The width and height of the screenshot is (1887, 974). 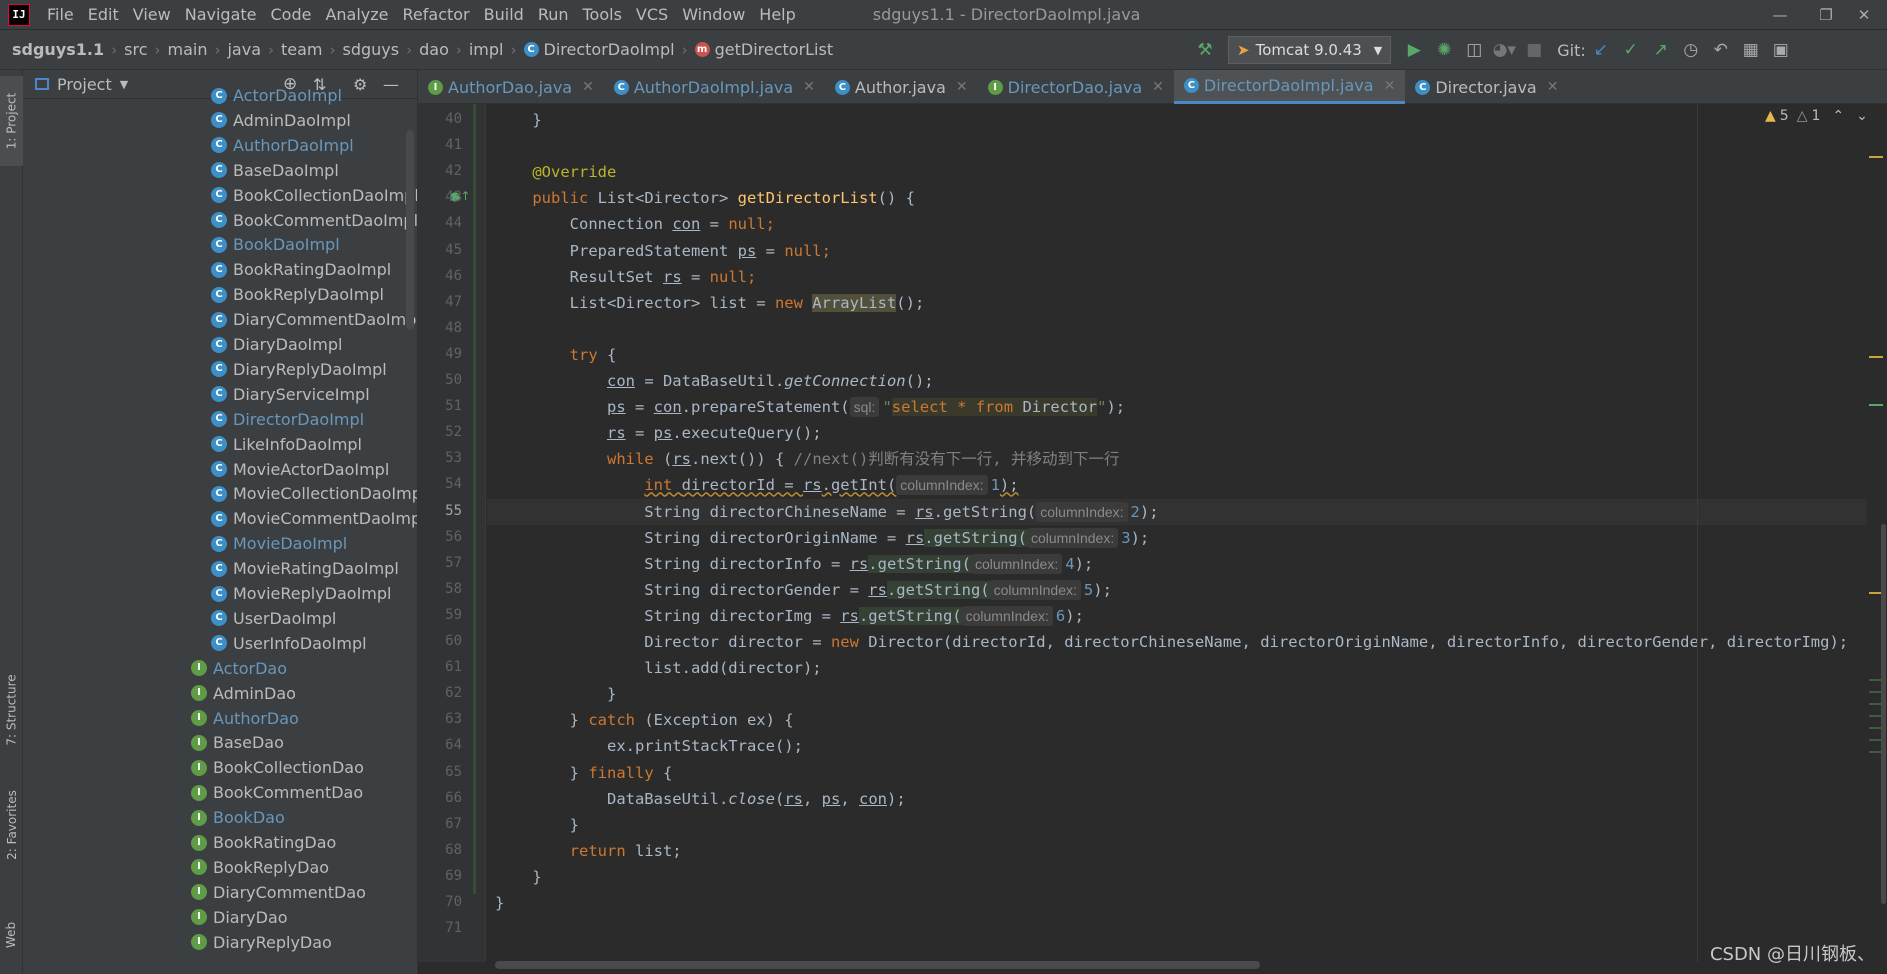 What do you see at coordinates (277, 767) in the screenshot?
I see `tree-item-bookcollectiondao: I BookCollectionDao` at bounding box center [277, 767].